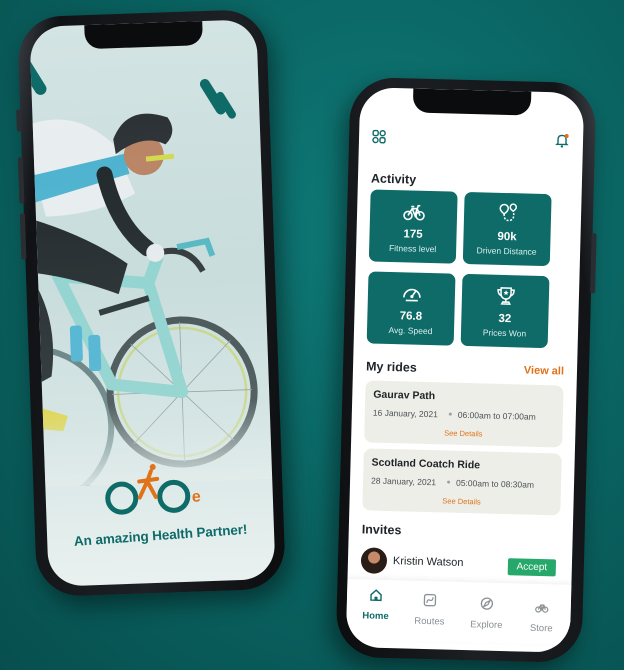  Describe the element at coordinates (405, 413) in the screenshot. I see `ride-date: 16 January, 2021` at that location.